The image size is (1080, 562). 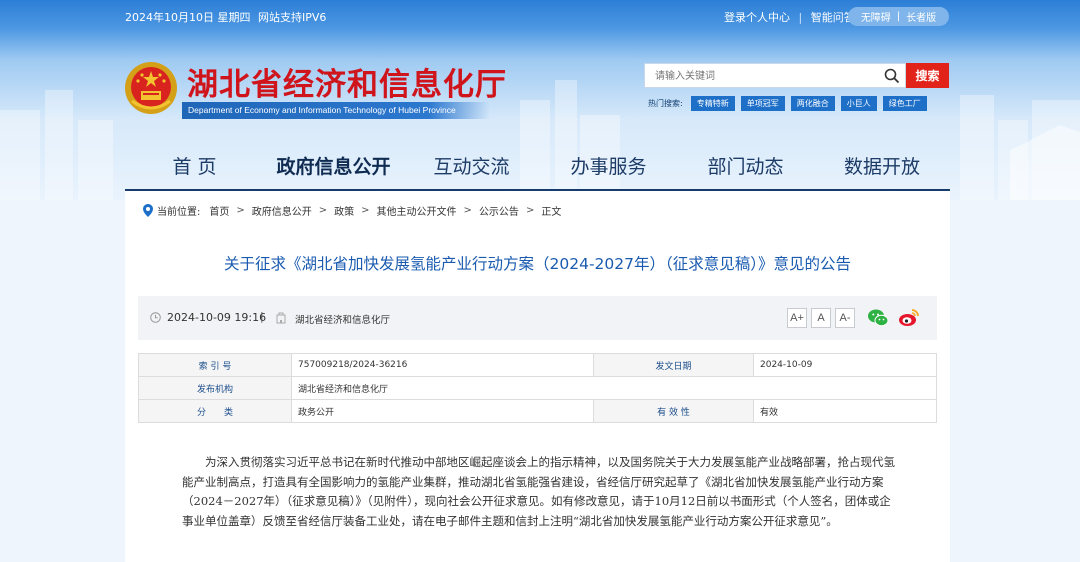 What do you see at coordinates (194, 167) in the screenshot?
I see `nav-item-home: 首 页` at bounding box center [194, 167].